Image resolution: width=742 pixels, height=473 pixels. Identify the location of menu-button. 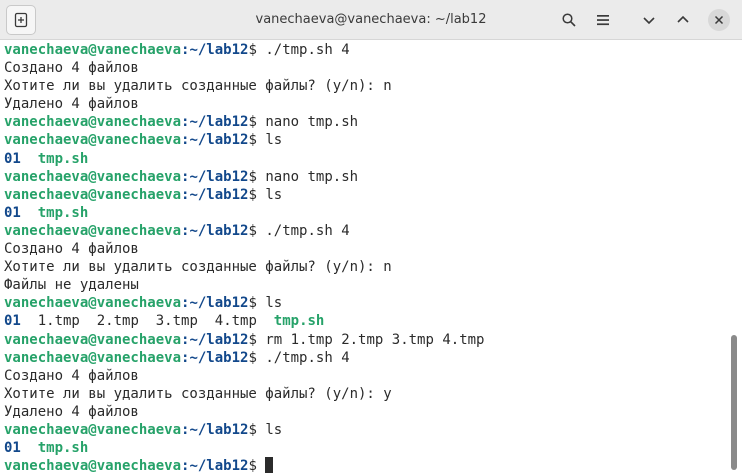
(603, 20).